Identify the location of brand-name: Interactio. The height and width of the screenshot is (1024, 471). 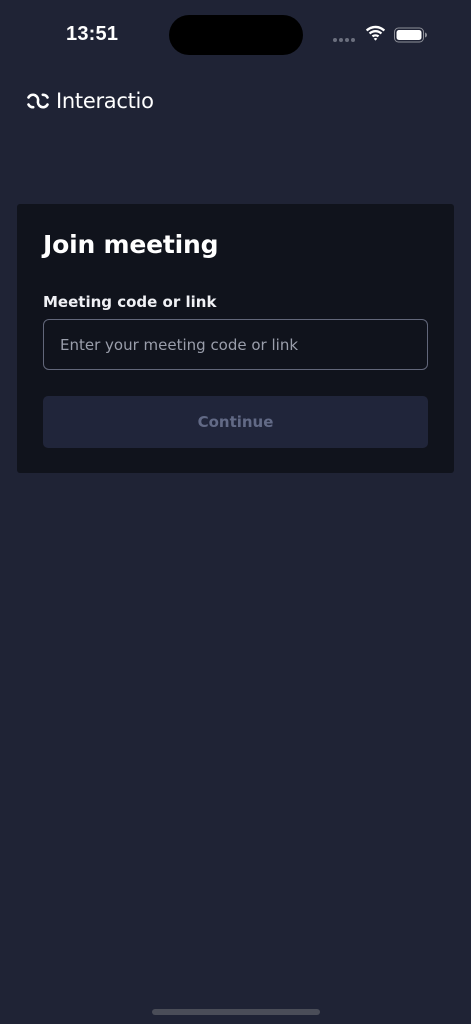
(105, 101).